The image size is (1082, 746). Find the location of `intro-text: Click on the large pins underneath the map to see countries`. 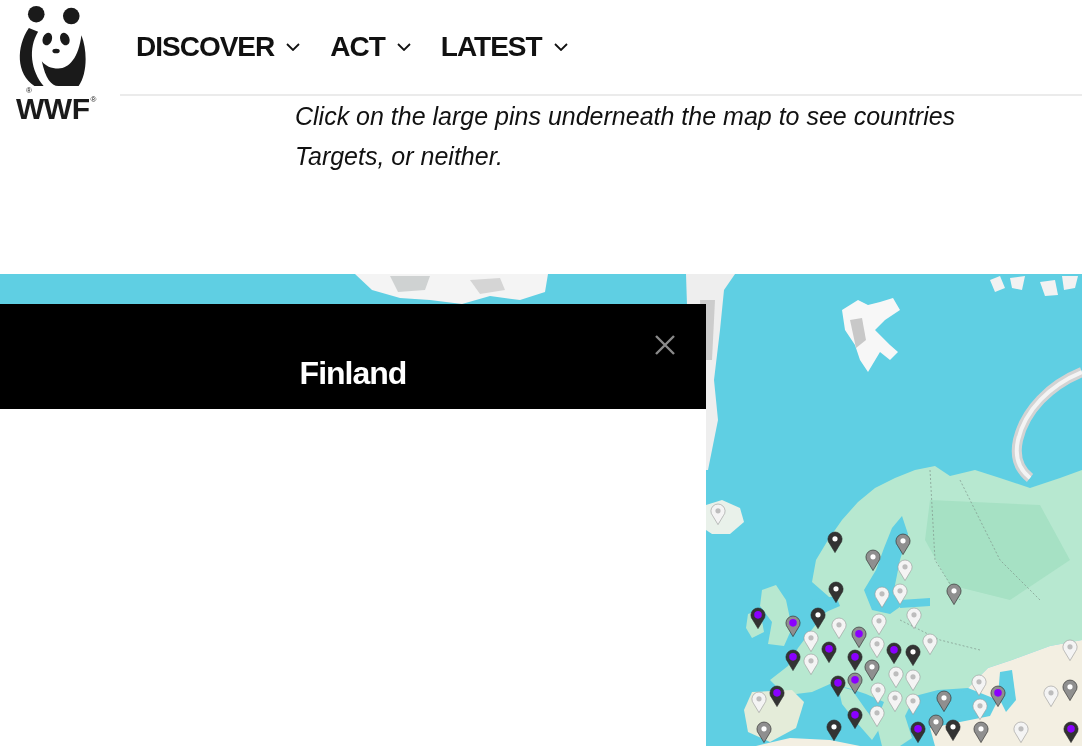

intro-text: Click on the large pins underneath the map to see countries is located at coordinates (625, 116).